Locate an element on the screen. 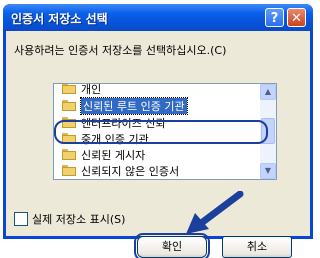 The height and width of the screenshot is (258, 320). show-physical-stores-row: 실제 저장소 표시(S) is located at coordinates (69, 219).